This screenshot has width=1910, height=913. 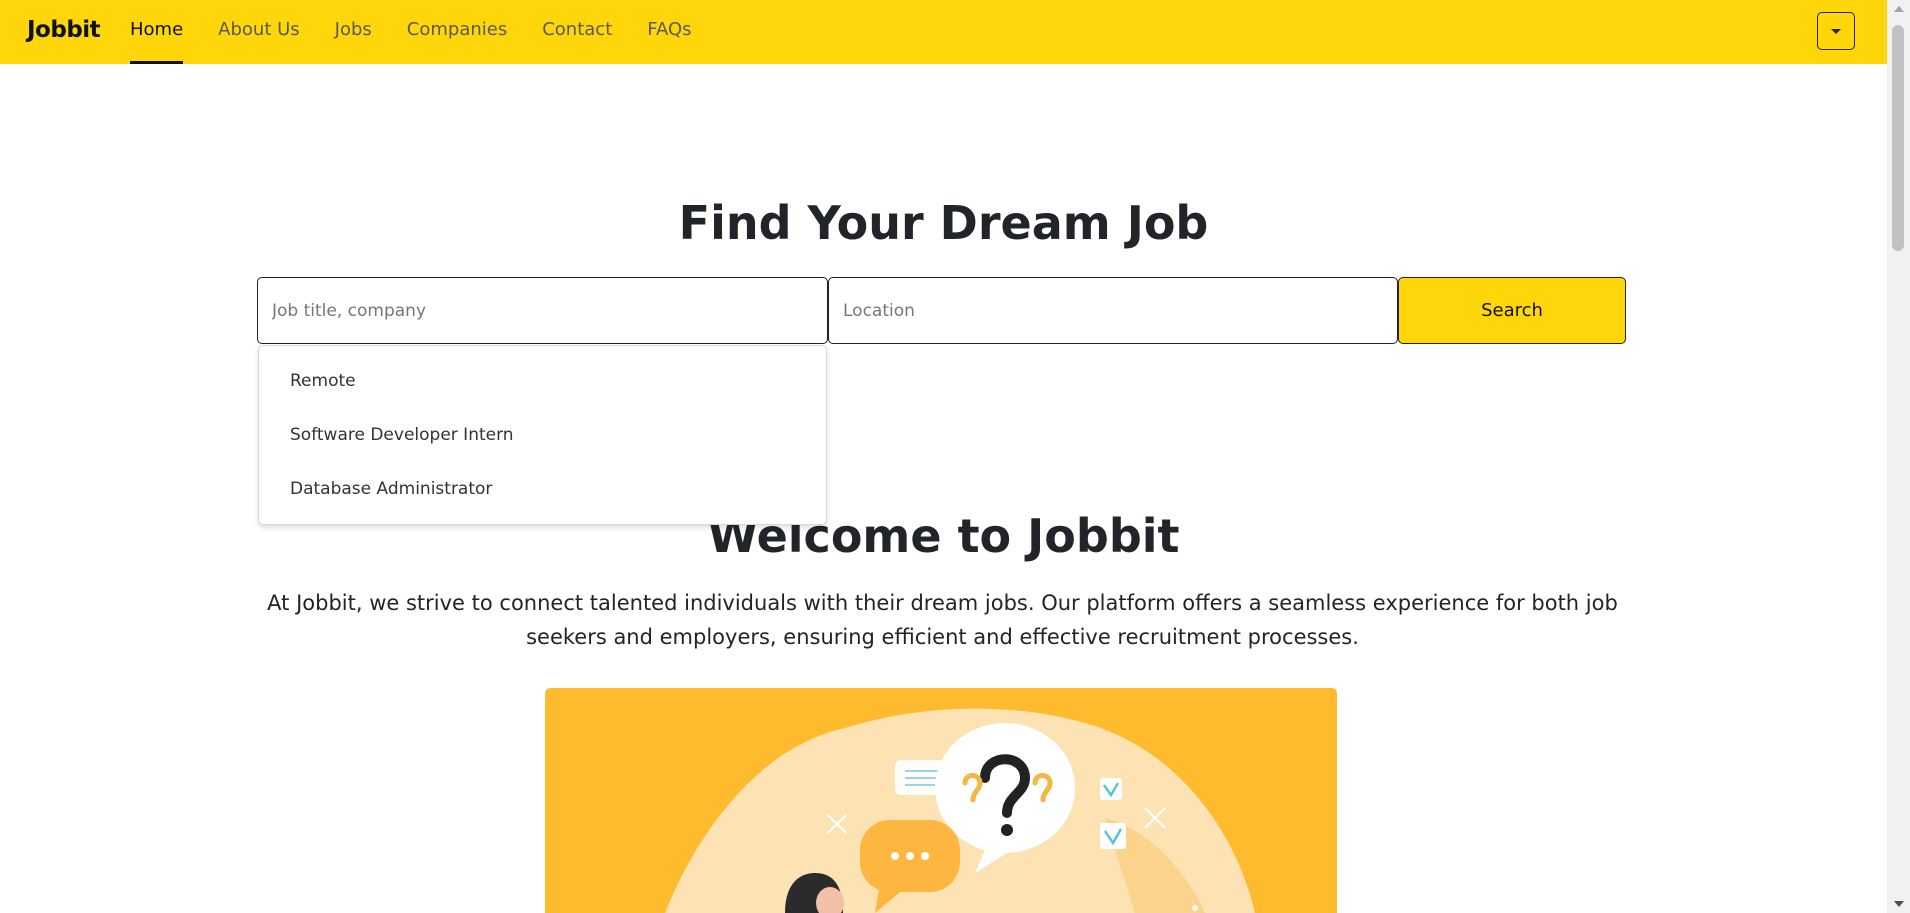 I want to click on caret-down-icon, so click(x=1836, y=31).